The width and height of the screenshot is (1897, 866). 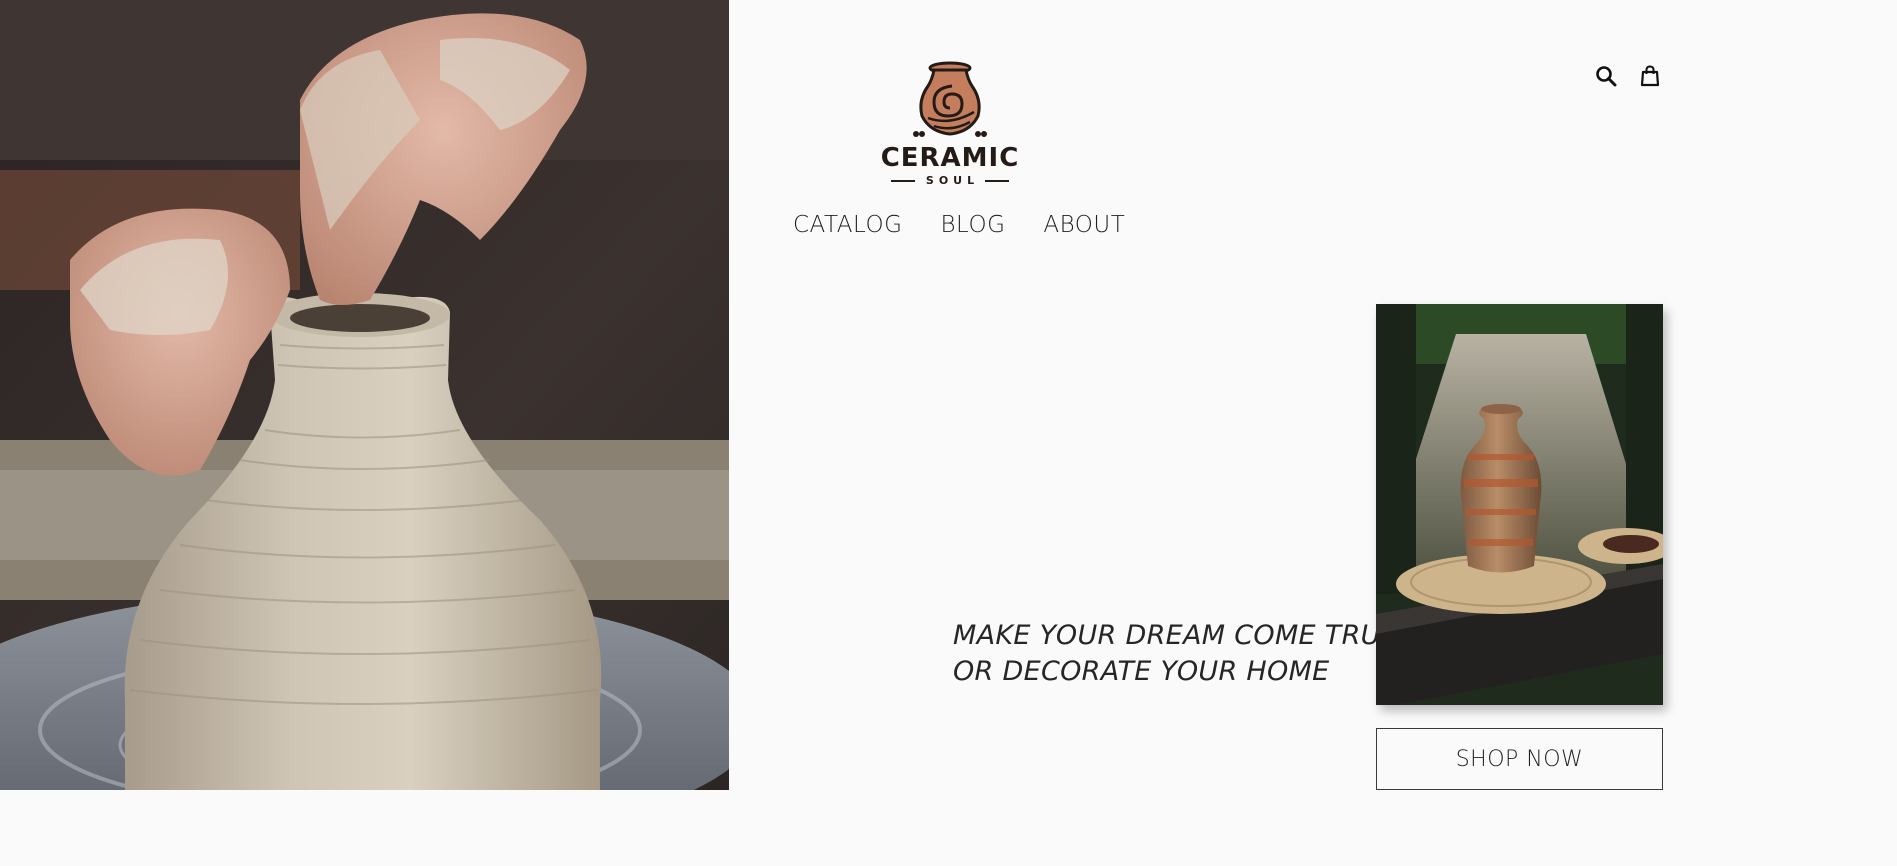 I want to click on shop-now-button: SHOP NOW, so click(x=1519, y=759).